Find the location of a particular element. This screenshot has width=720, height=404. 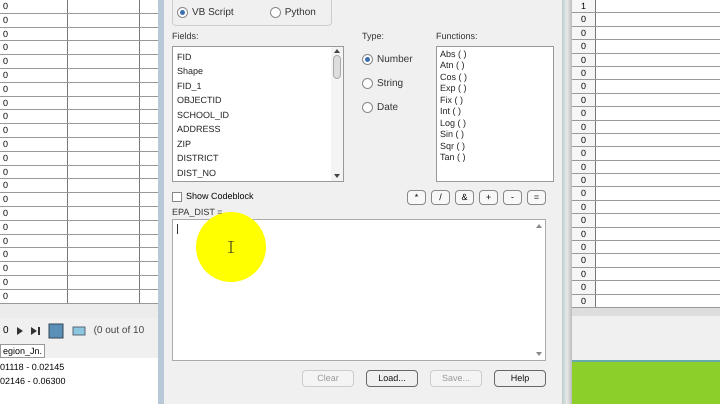

field-item: OBJECTID is located at coordinates (254, 100).